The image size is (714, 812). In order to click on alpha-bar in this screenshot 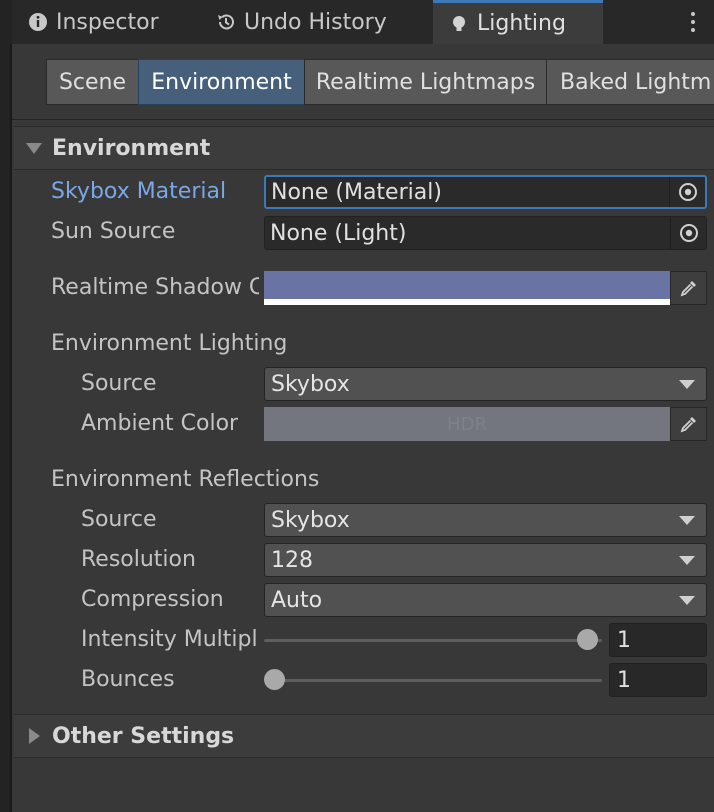, I will do `click(467, 302)`.